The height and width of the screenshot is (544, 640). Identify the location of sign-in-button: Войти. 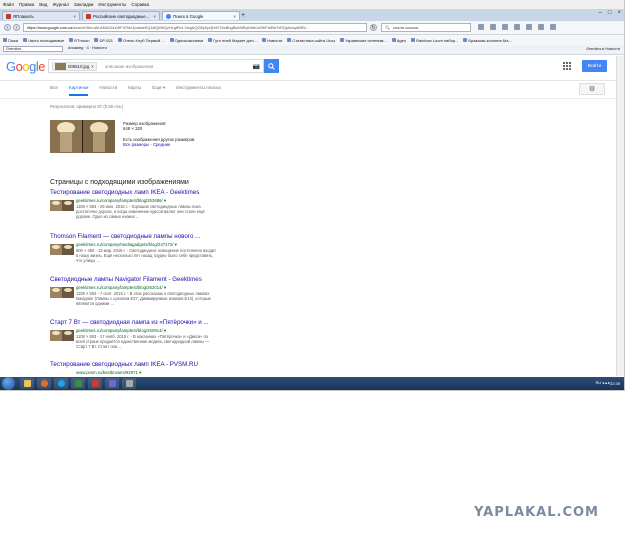
(594, 66).